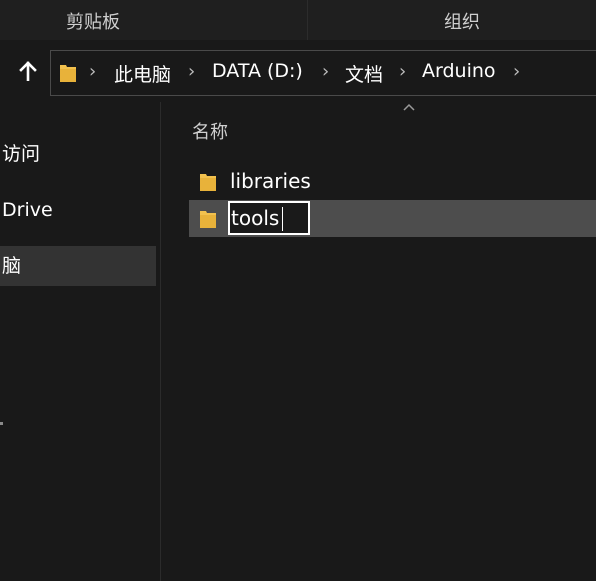 Image resolution: width=596 pixels, height=581 pixels. Describe the element at coordinates (1, 423) in the screenshot. I see `sidebar-item-partial-marker` at that location.